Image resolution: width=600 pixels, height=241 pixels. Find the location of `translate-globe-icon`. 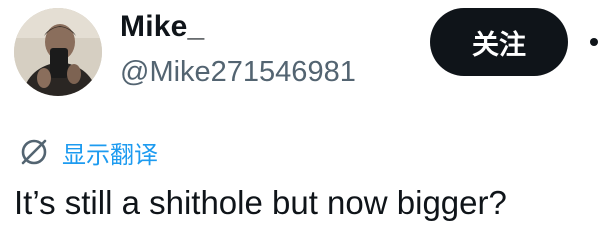

translate-globe-icon is located at coordinates (34, 152).